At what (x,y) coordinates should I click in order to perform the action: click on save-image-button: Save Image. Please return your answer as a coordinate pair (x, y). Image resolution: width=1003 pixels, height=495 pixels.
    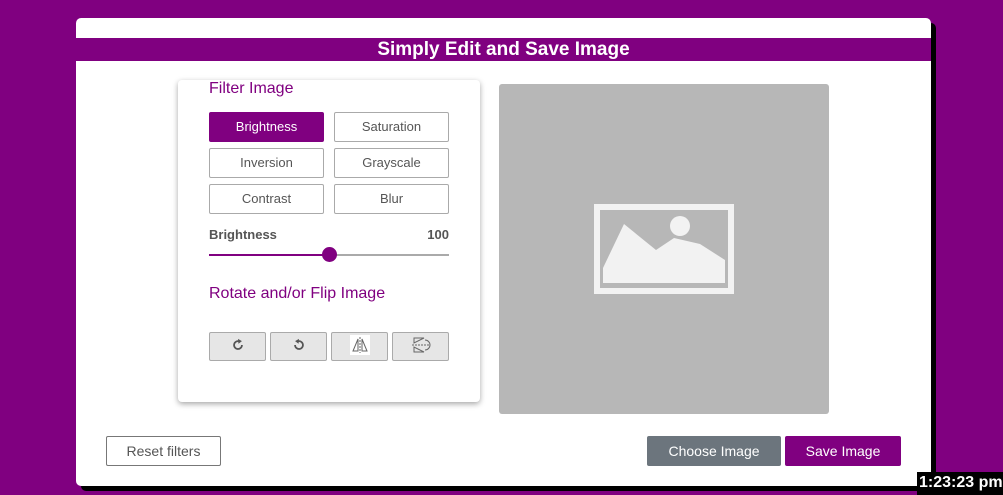
    Looking at the image, I should click on (843, 451).